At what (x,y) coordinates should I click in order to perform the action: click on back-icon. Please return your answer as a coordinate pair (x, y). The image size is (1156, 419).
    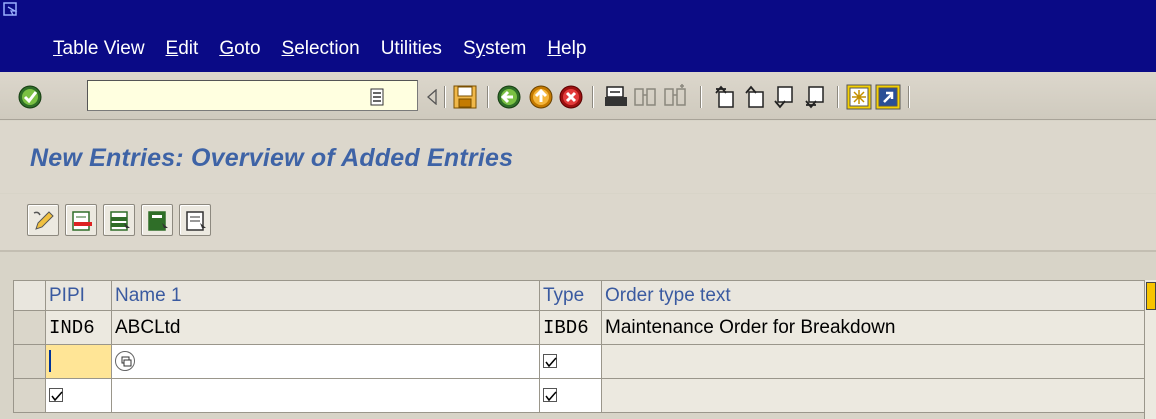
    Looking at the image, I should click on (509, 97).